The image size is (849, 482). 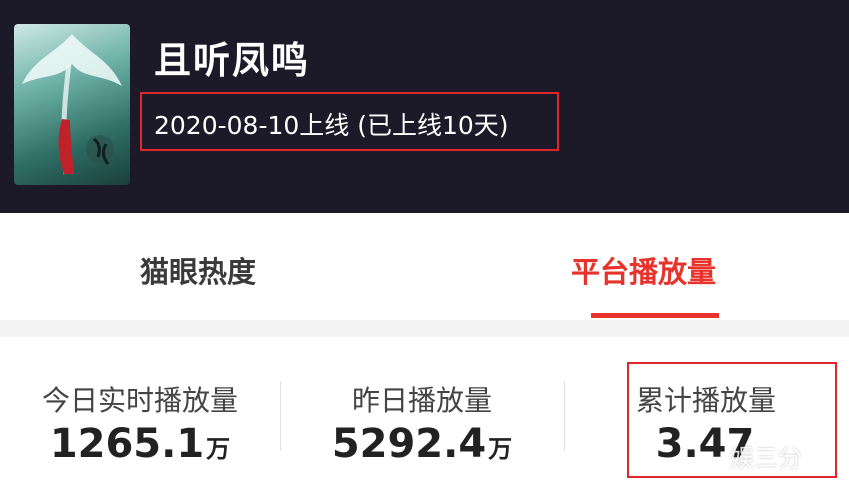 I want to click on tab-platform-views: 平台播放量, so click(x=643, y=270).